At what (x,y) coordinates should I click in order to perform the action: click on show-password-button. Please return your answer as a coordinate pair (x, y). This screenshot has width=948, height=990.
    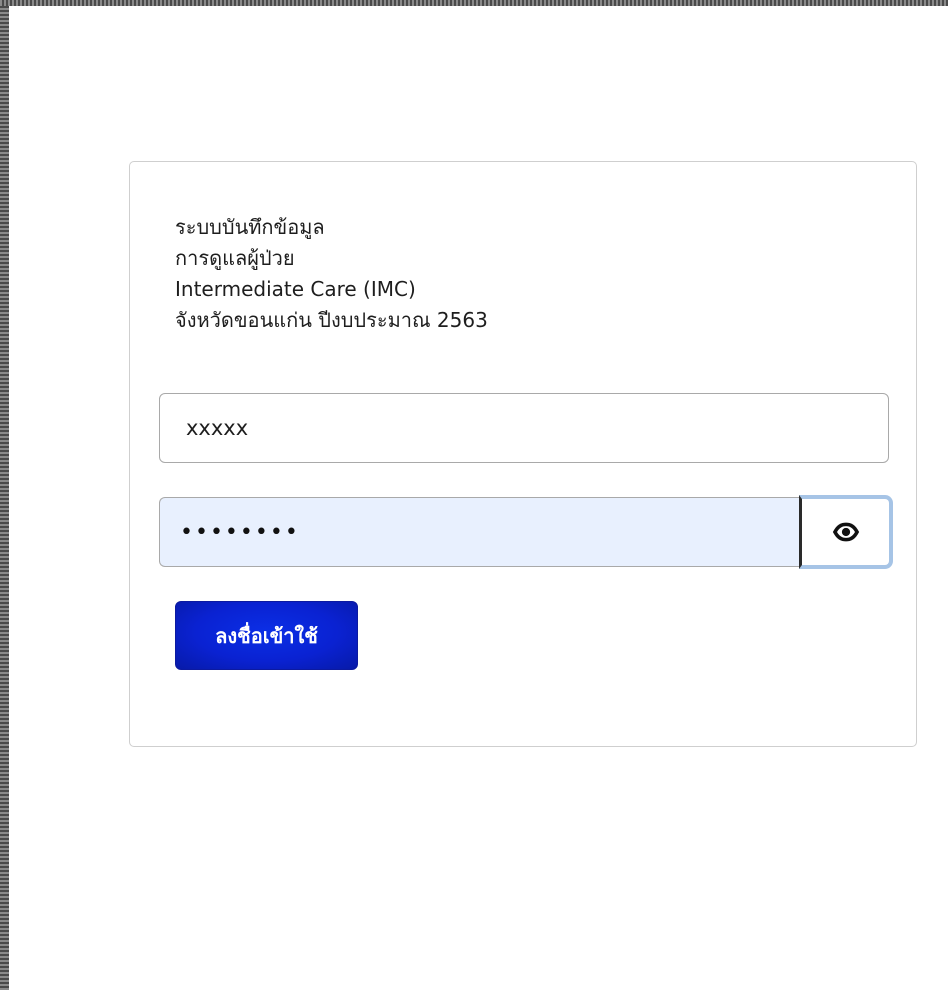
    Looking at the image, I should click on (846, 532).